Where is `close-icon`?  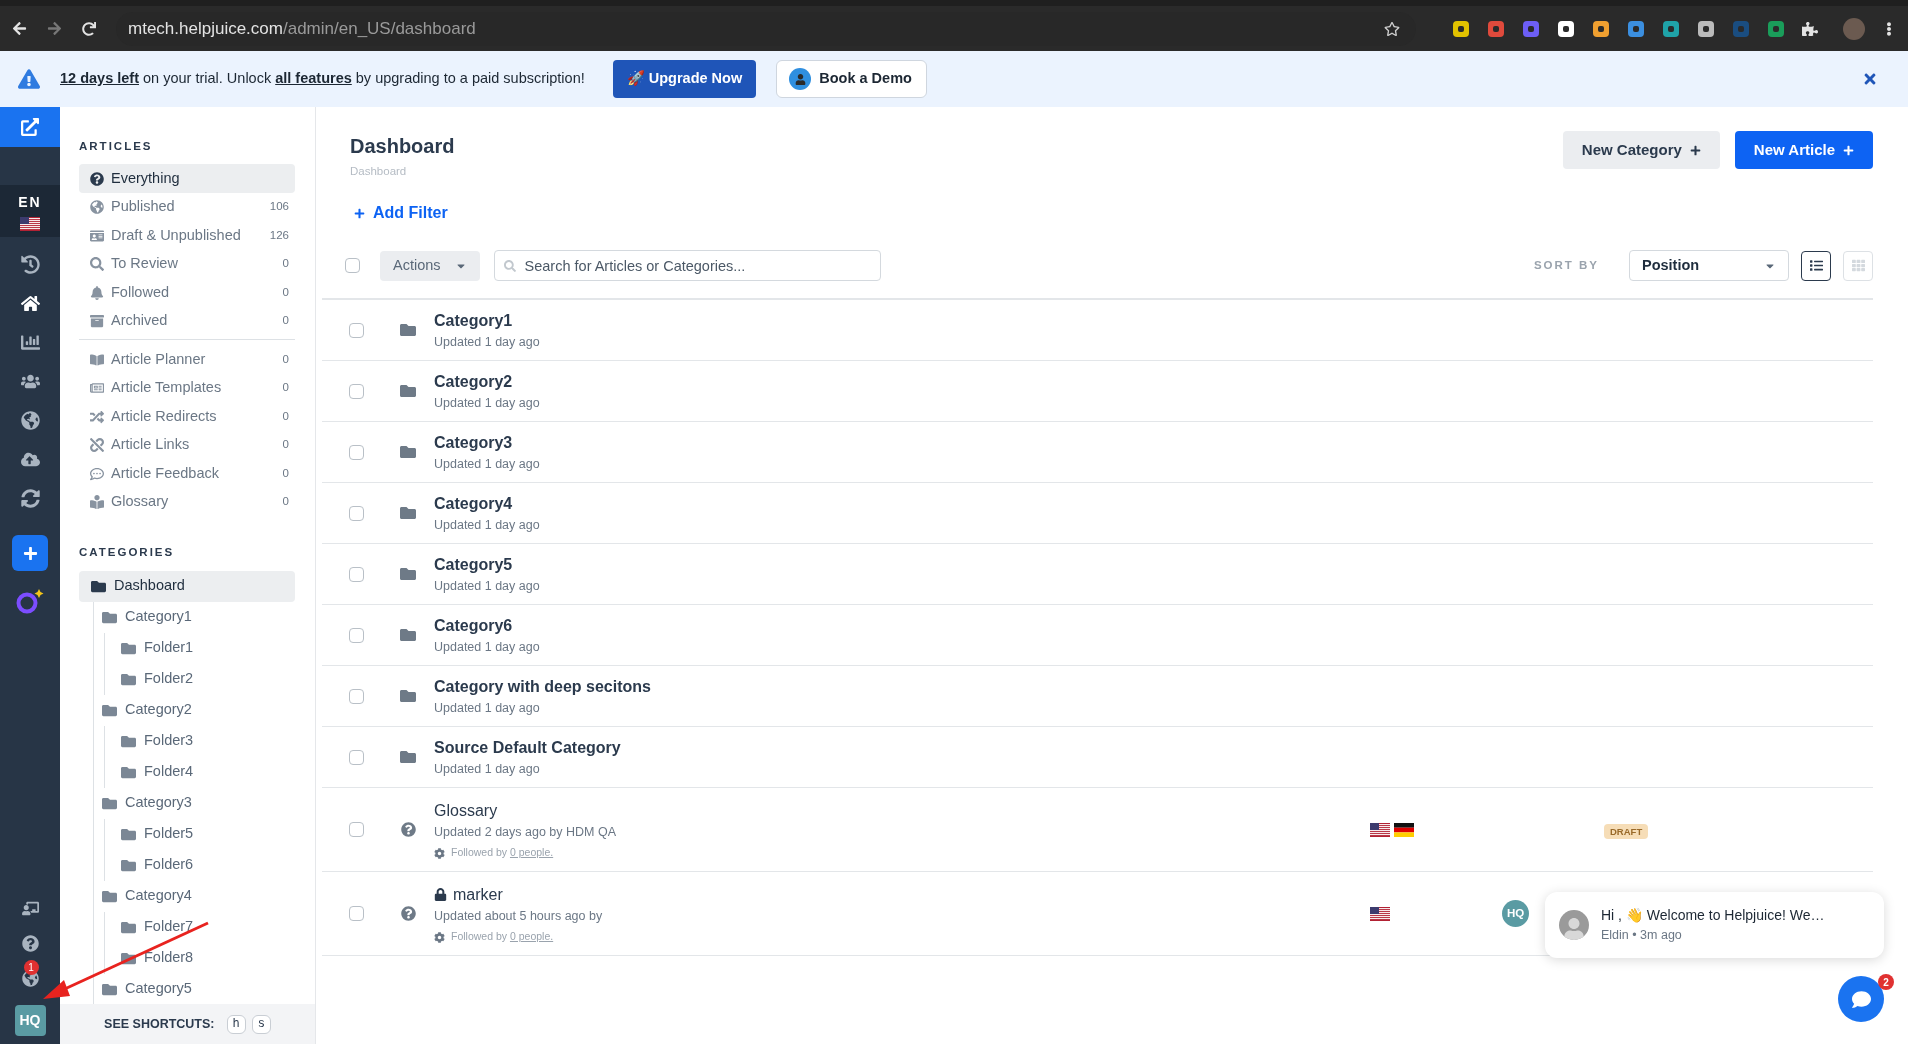
close-icon is located at coordinates (1870, 79).